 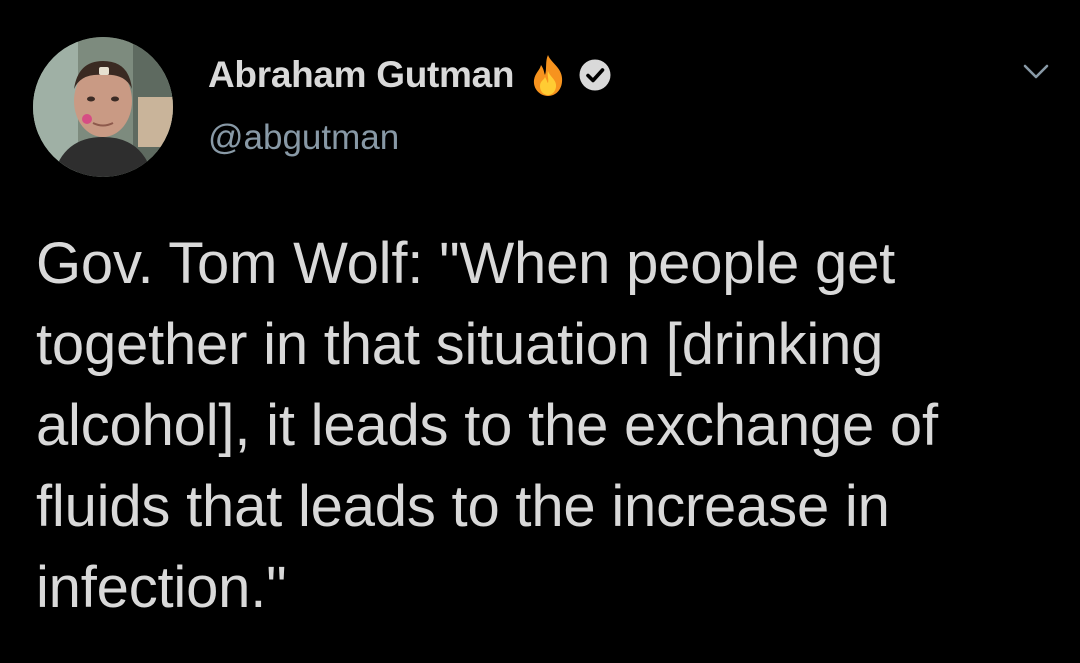 I want to click on profile-photo, so click(x=103, y=107).